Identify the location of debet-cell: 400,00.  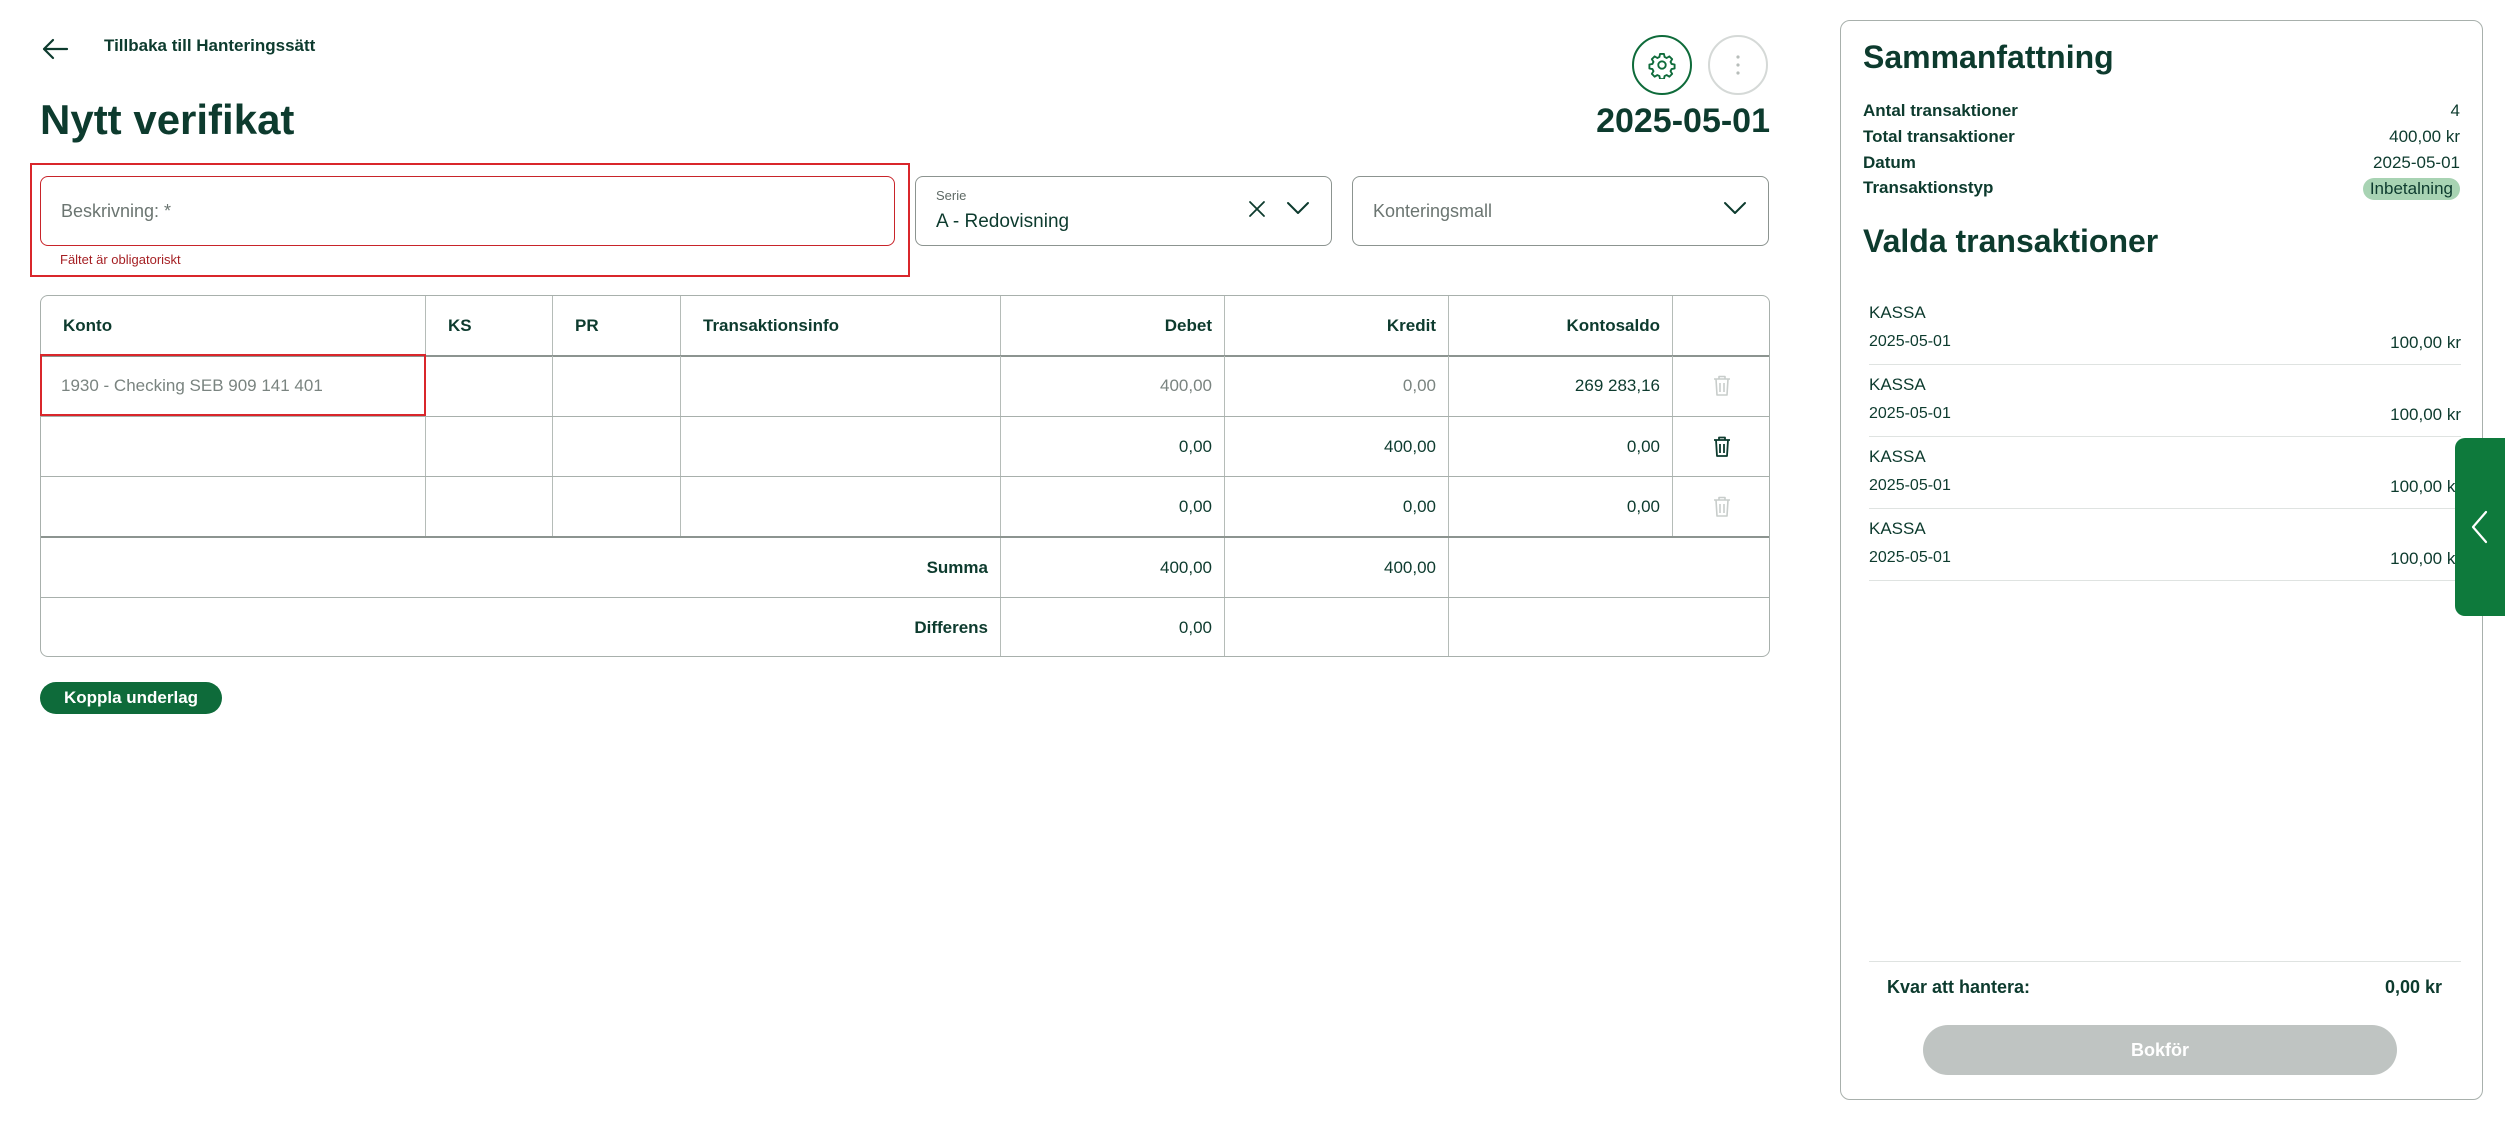
(1113, 386).